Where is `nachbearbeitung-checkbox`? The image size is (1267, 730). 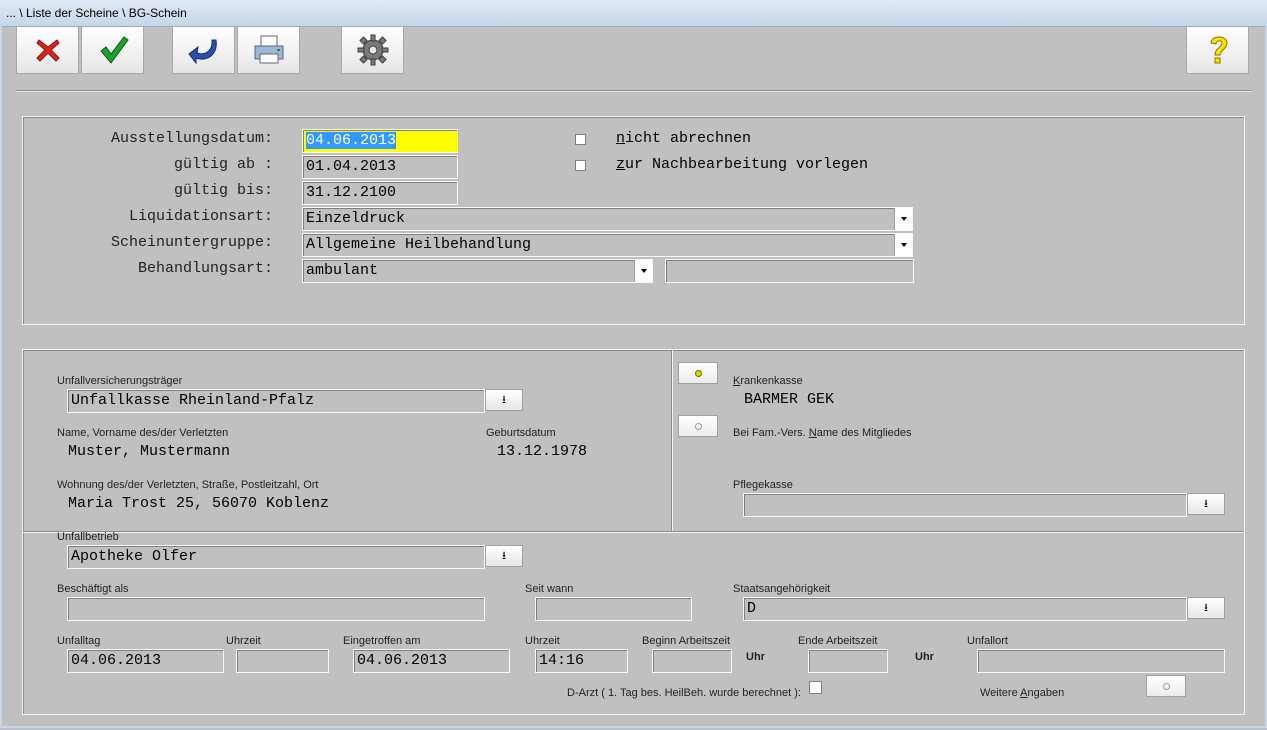
nachbearbeitung-checkbox is located at coordinates (580, 165).